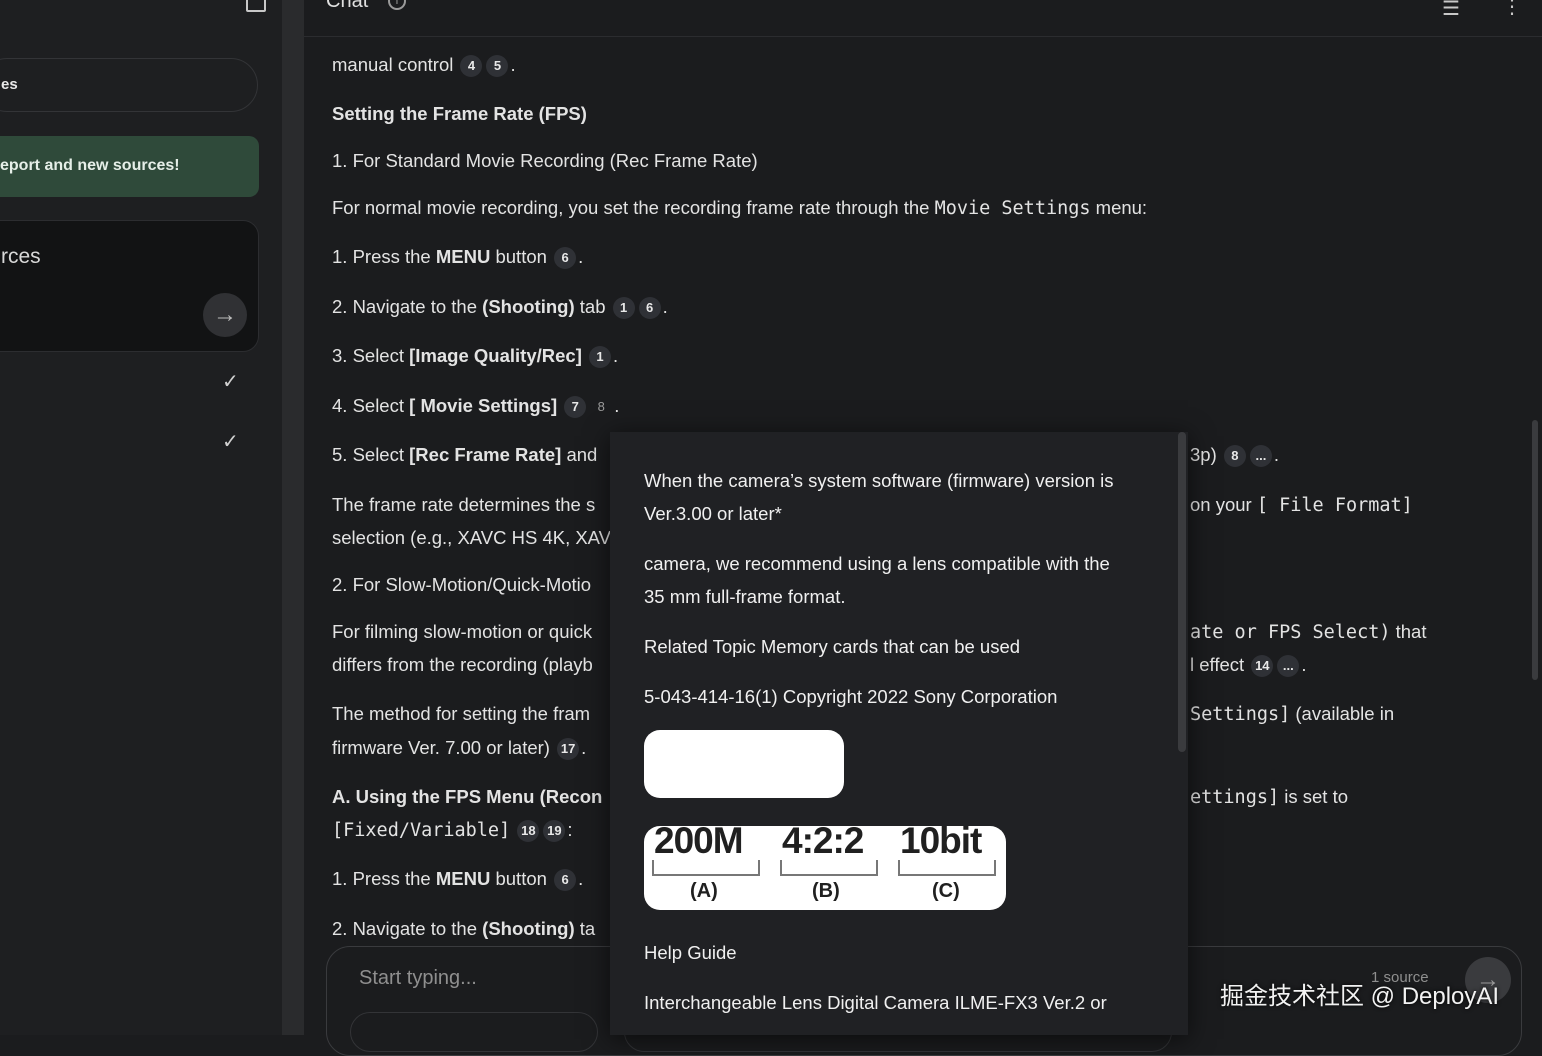 The height and width of the screenshot is (1056, 1542). I want to click on bracket-a, so click(706, 868).